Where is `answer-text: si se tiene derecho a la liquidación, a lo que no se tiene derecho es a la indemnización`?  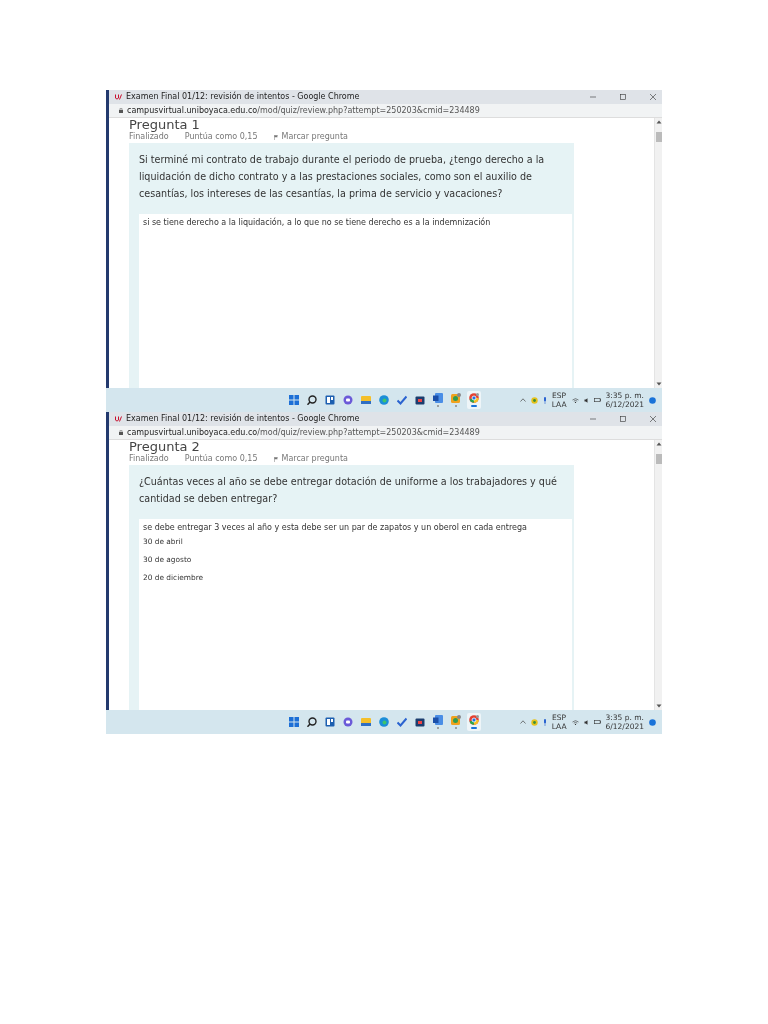 answer-text: si se tiene derecho a la liquidación, a lo que no se tiene derecho es a la indemnización is located at coordinates (317, 222).